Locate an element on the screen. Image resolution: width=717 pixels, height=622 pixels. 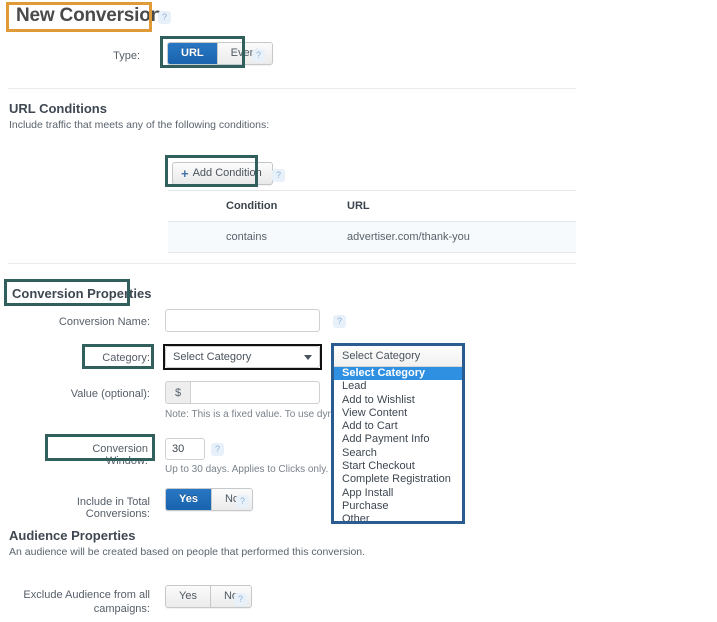
type-option-url: URL is located at coordinates (193, 53).